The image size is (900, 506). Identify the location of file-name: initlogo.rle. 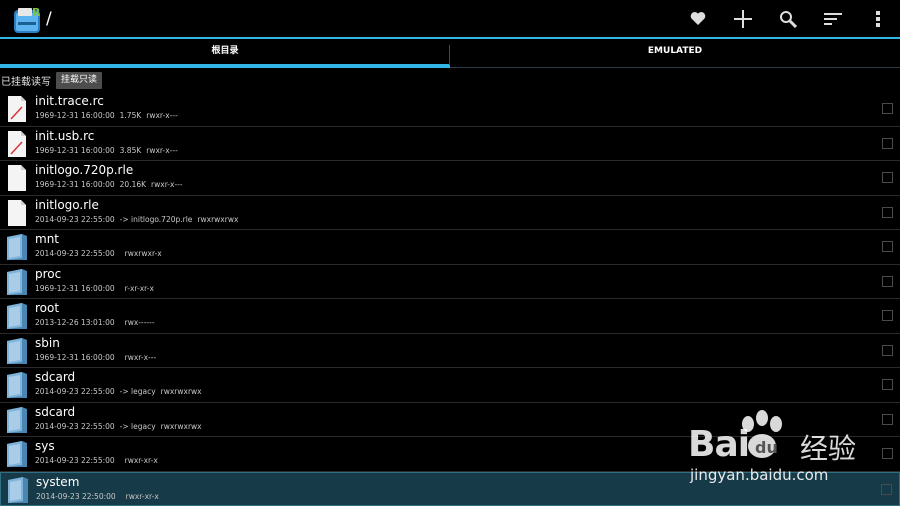
(67, 204).